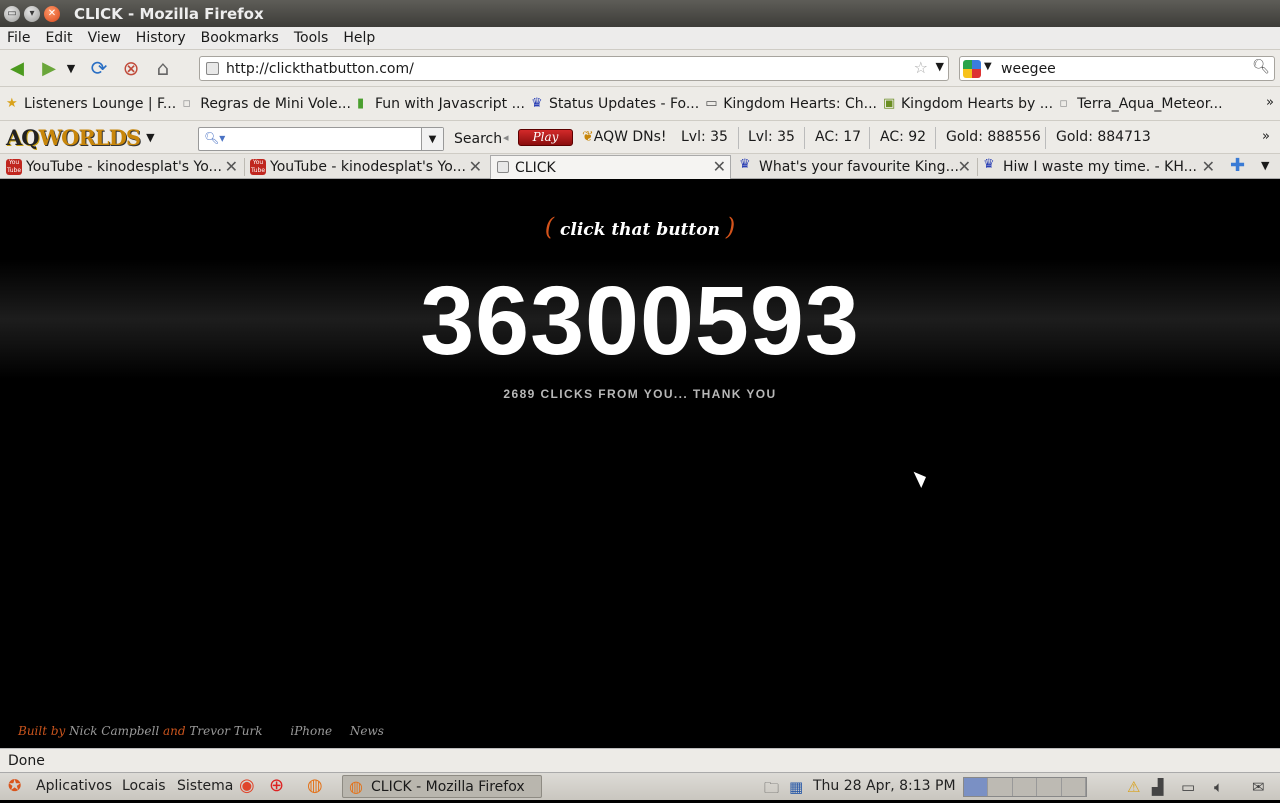  Describe the element at coordinates (359, 38) in the screenshot. I see `menu-help: Help` at that location.